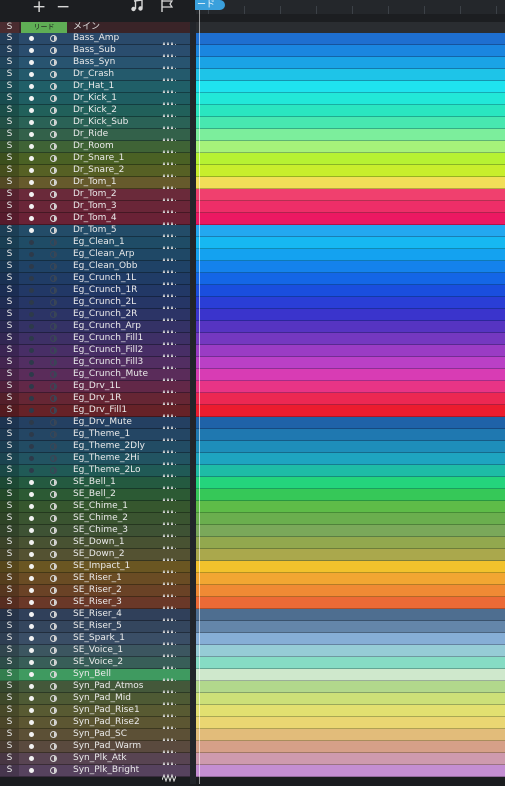 This screenshot has height=786, width=505. What do you see at coordinates (95, 570) in the screenshot?
I see `track-row: S SE_Impact_1` at bounding box center [95, 570].